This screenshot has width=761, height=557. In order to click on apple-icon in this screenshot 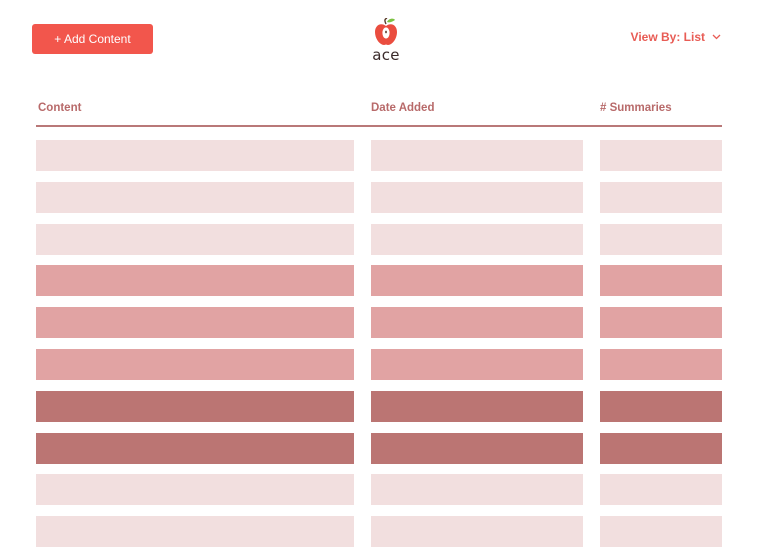, I will do `click(386, 31)`.